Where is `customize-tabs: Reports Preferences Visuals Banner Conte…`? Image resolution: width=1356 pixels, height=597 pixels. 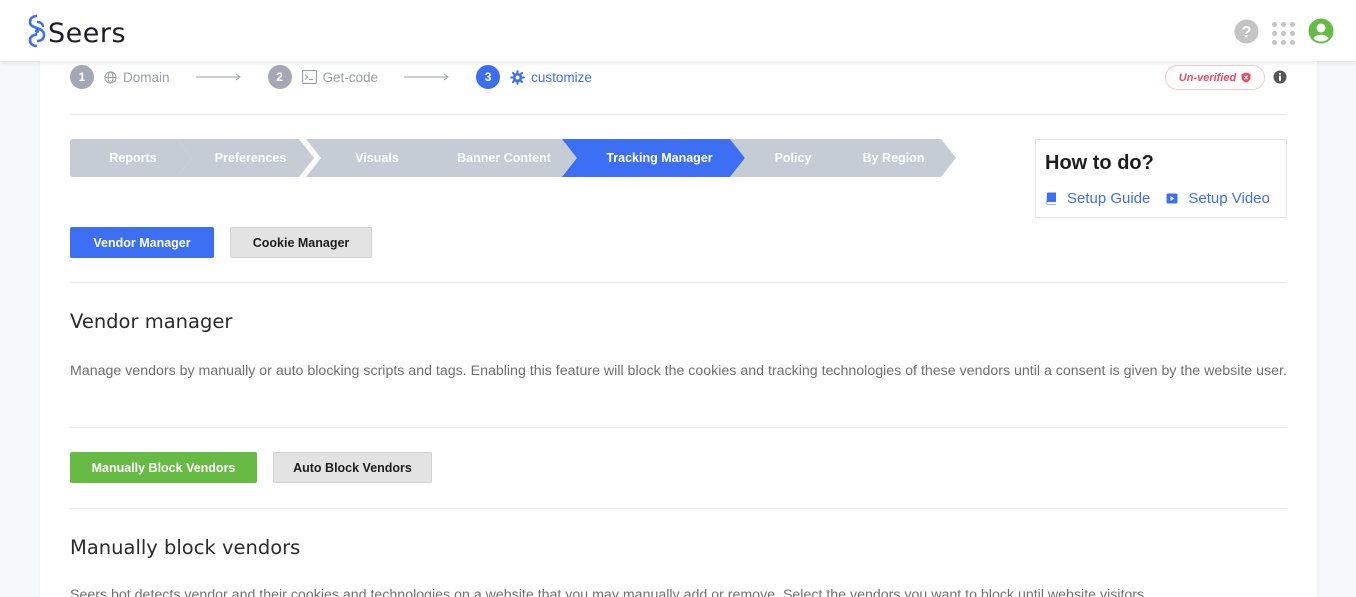
customize-tabs: Reports Preferences Visuals Banner Conte… is located at coordinates (515, 158).